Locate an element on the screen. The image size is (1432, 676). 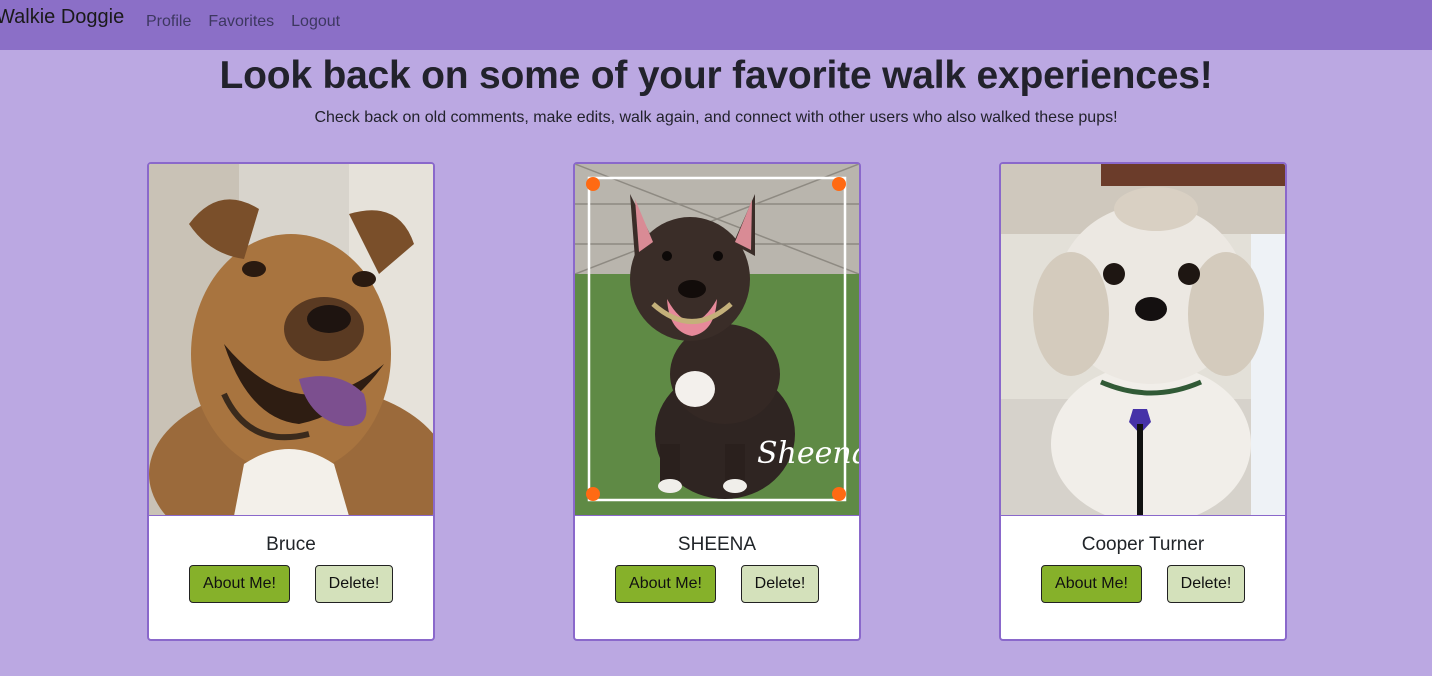
dog-name: Bruce is located at coordinates (291, 544).